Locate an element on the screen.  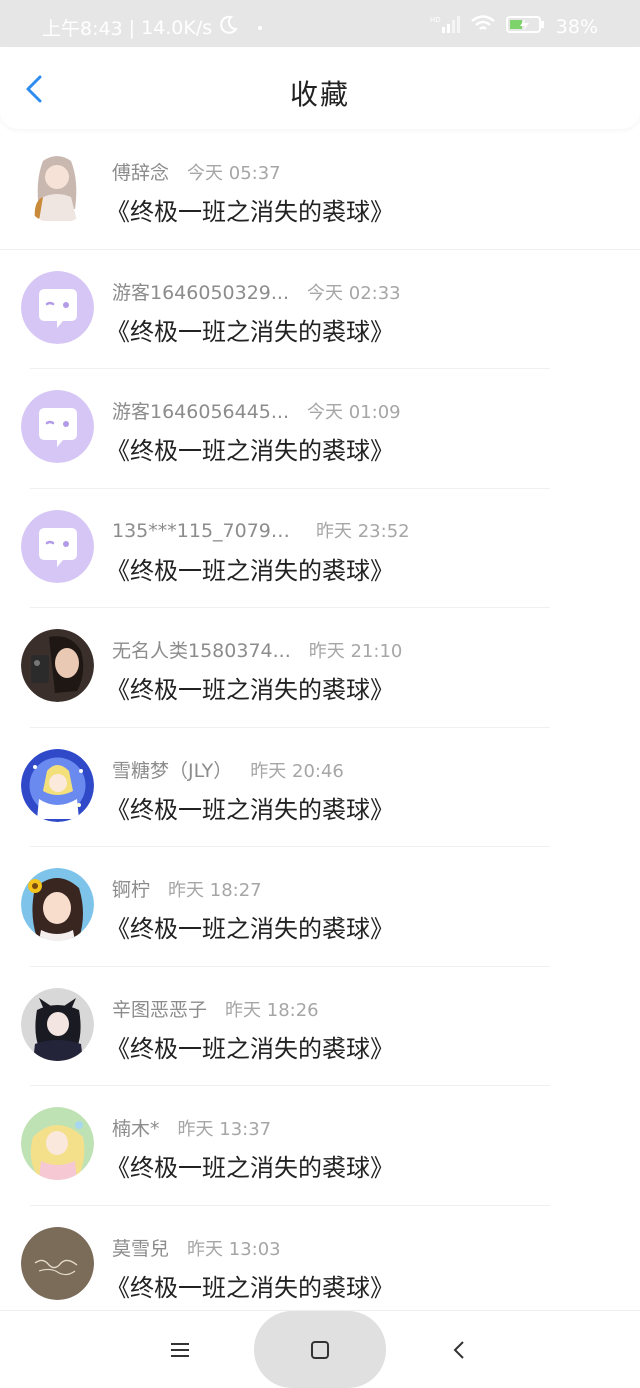
list-item: 傅辞念 今天 05:37 《终极一班之消失的裘球》 is located at coordinates (320, 190).